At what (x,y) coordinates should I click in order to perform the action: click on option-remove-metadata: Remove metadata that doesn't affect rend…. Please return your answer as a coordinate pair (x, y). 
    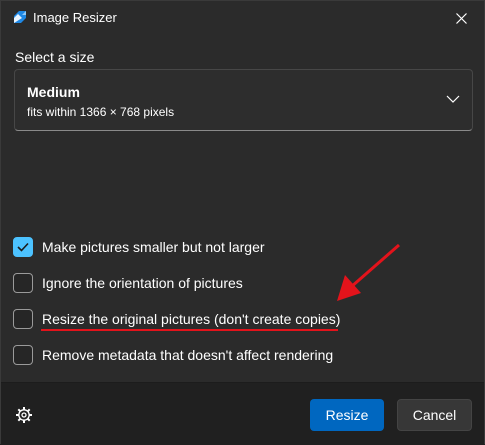
    Looking at the image, I should click on (173, 355).